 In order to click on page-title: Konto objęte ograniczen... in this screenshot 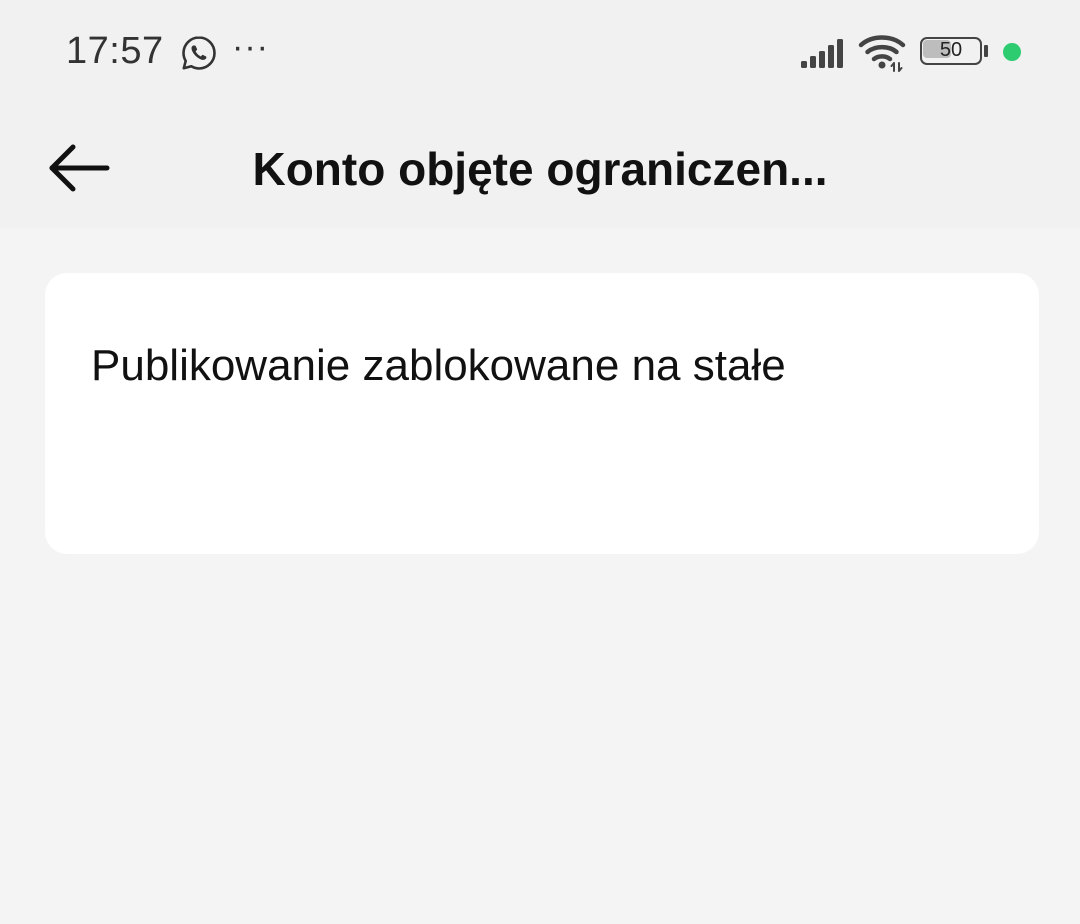, I will do `click(540, 169)`.